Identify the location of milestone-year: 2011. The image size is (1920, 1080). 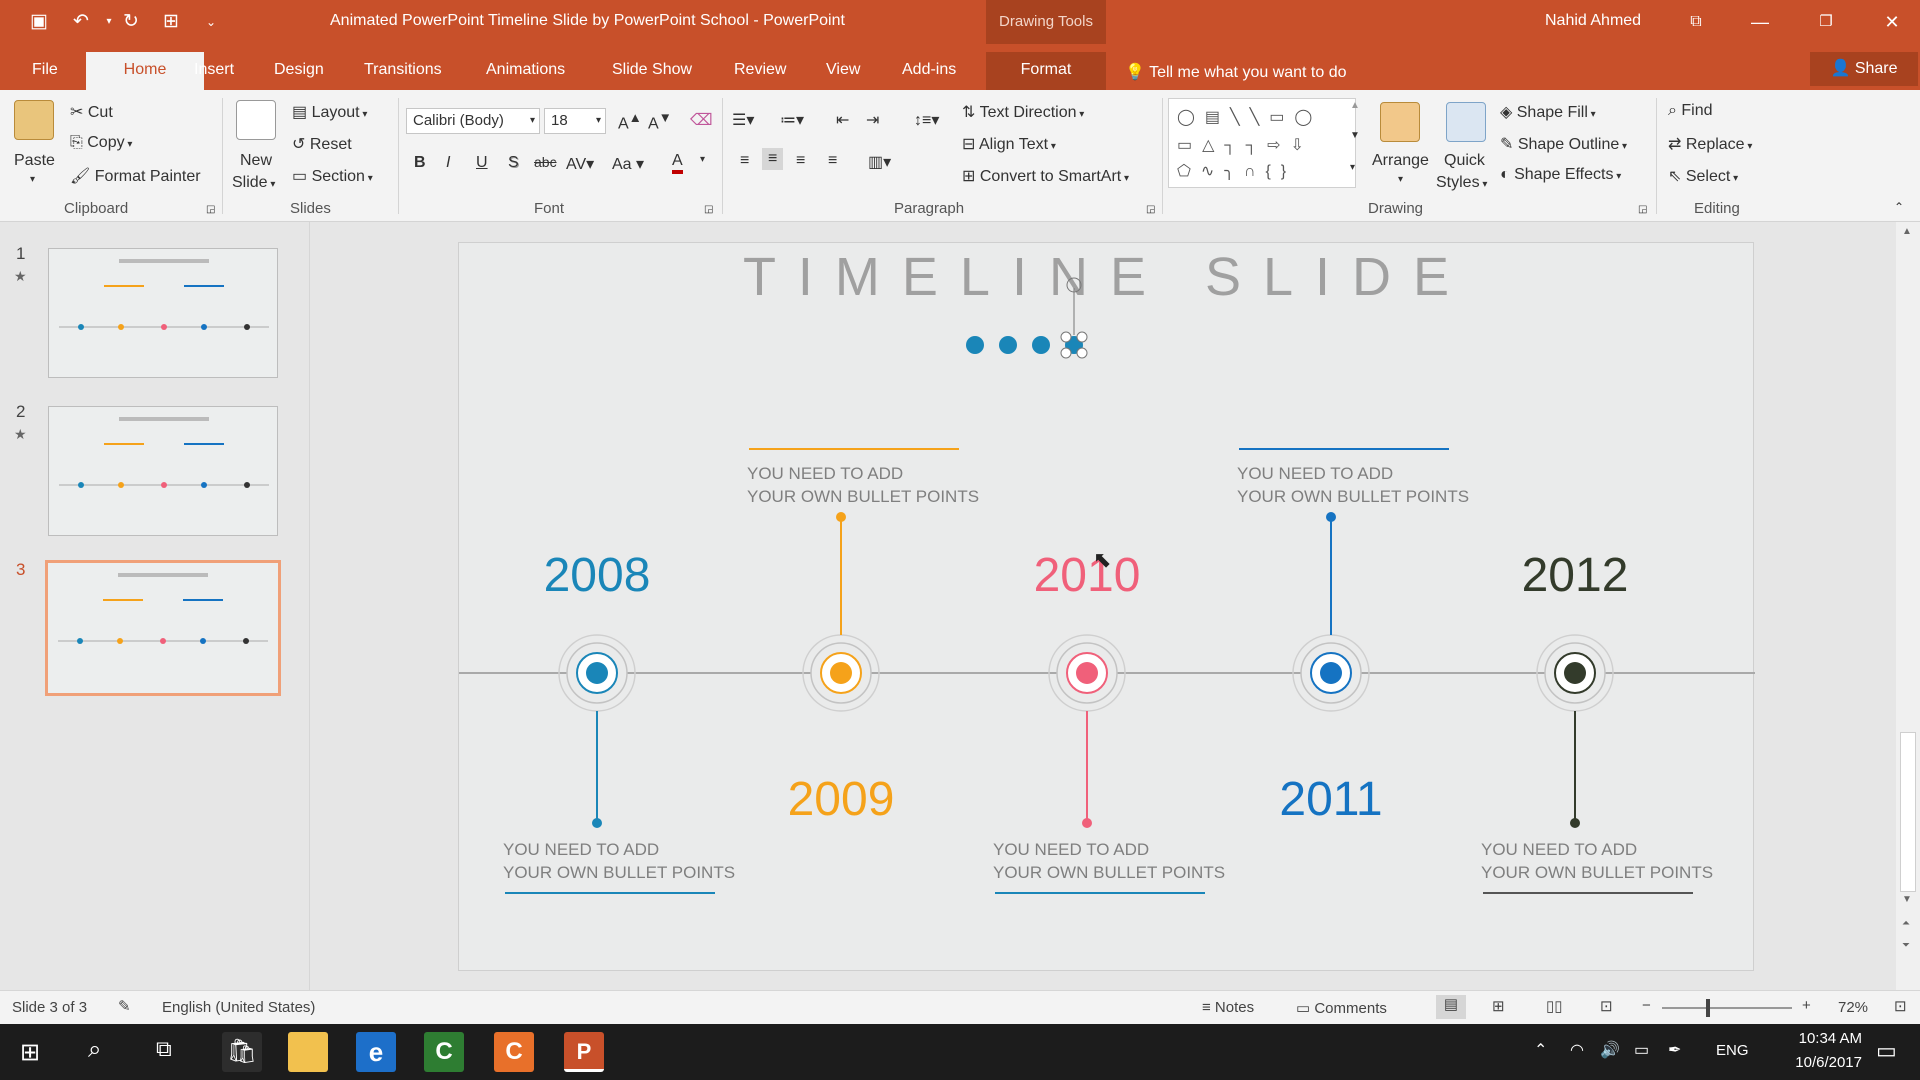
(1330, 799).